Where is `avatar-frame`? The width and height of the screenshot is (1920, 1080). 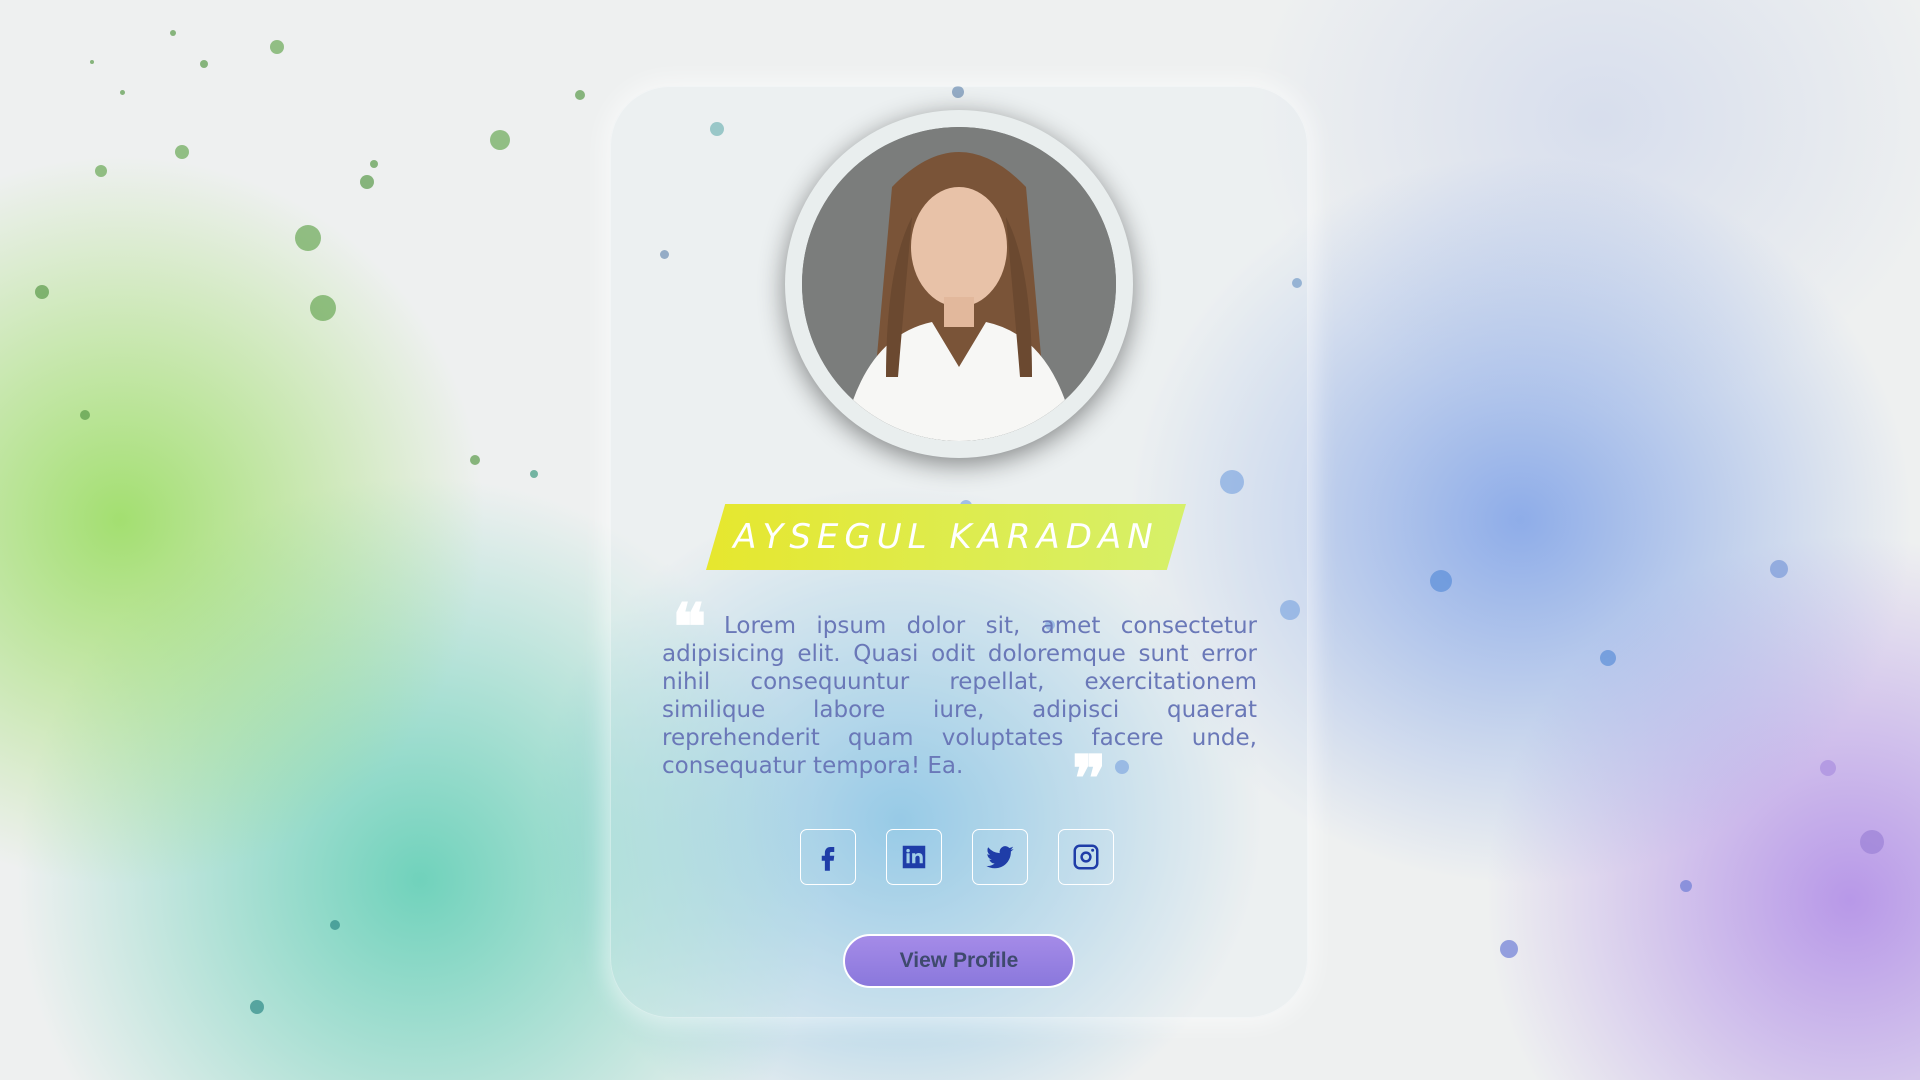 avatar-frame is located at coordinates (959, 284).